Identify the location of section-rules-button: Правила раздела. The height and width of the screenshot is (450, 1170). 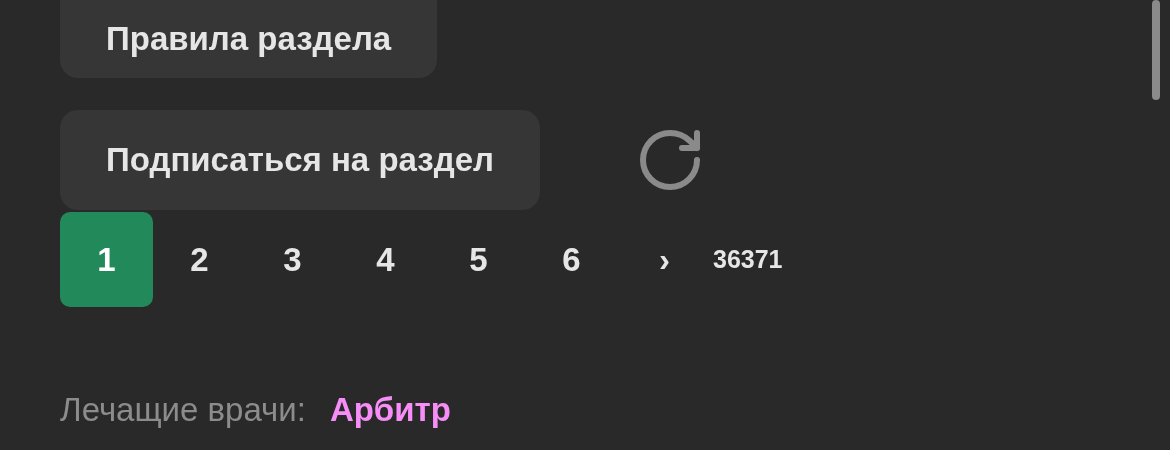
(249, 39).